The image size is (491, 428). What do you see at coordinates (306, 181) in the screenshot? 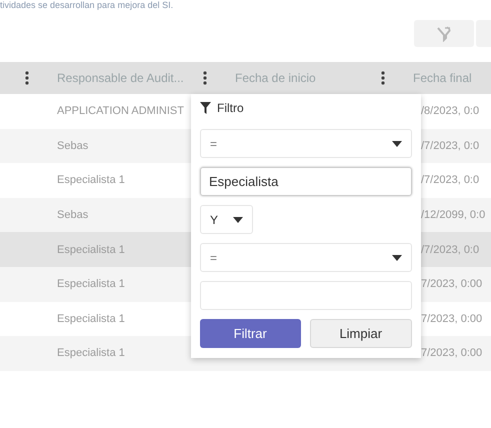
I see `input-field: Especialista` at bounding box center [306, 181].